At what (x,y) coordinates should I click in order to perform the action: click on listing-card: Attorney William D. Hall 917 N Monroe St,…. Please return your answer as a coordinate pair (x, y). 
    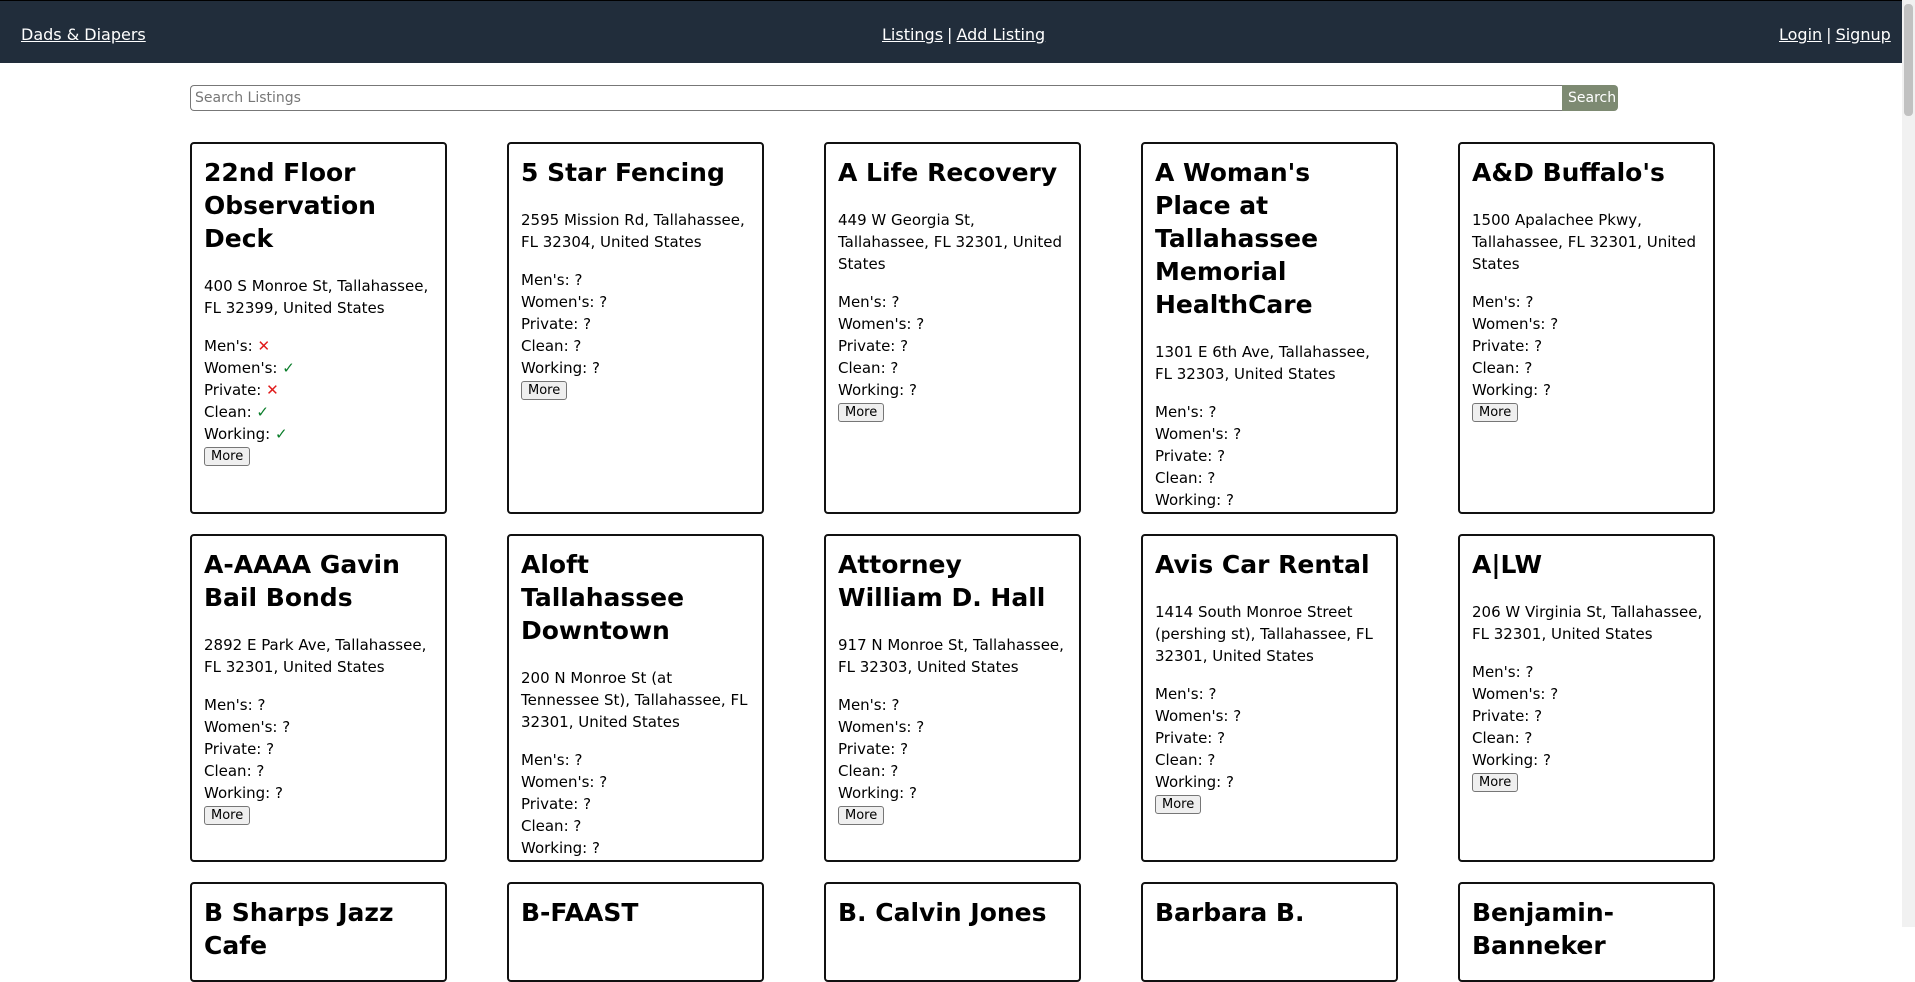
    Looking at the image, I should click on (952, 698).